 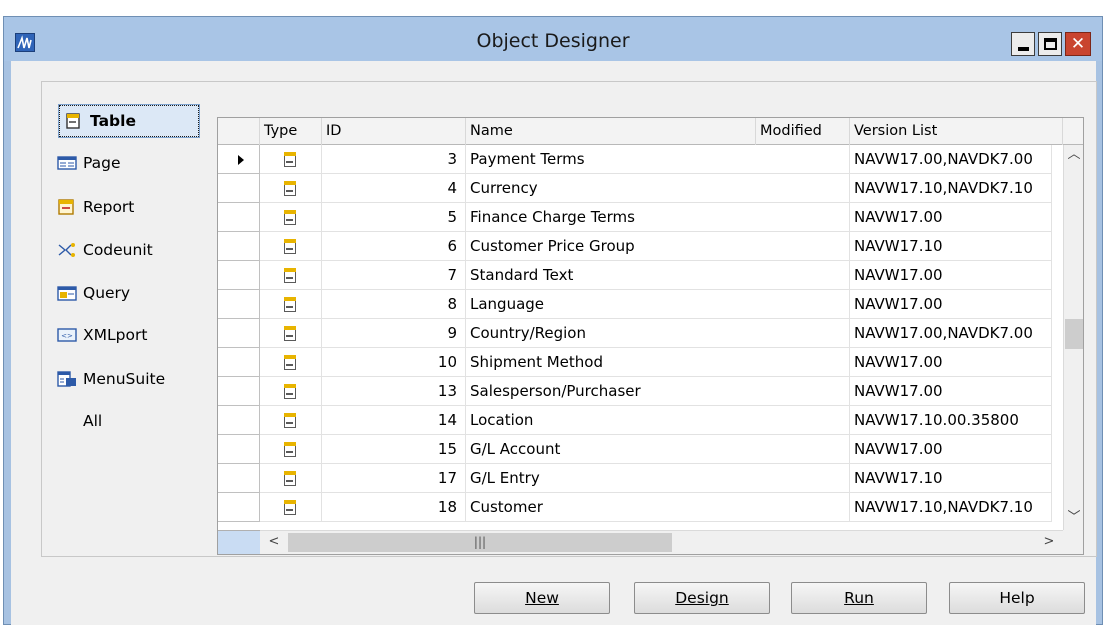 I want to click on version-cell: NAVW17.00,NAVDK7.00, so click(x=951, y=333).